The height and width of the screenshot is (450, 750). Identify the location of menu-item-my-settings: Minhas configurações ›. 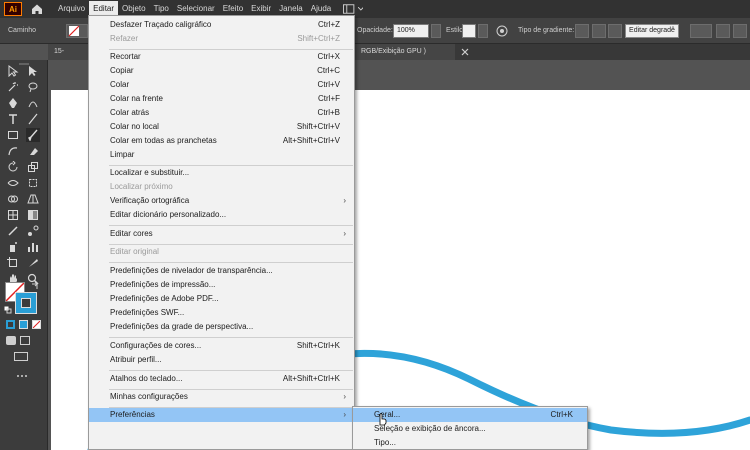
(221, 397).